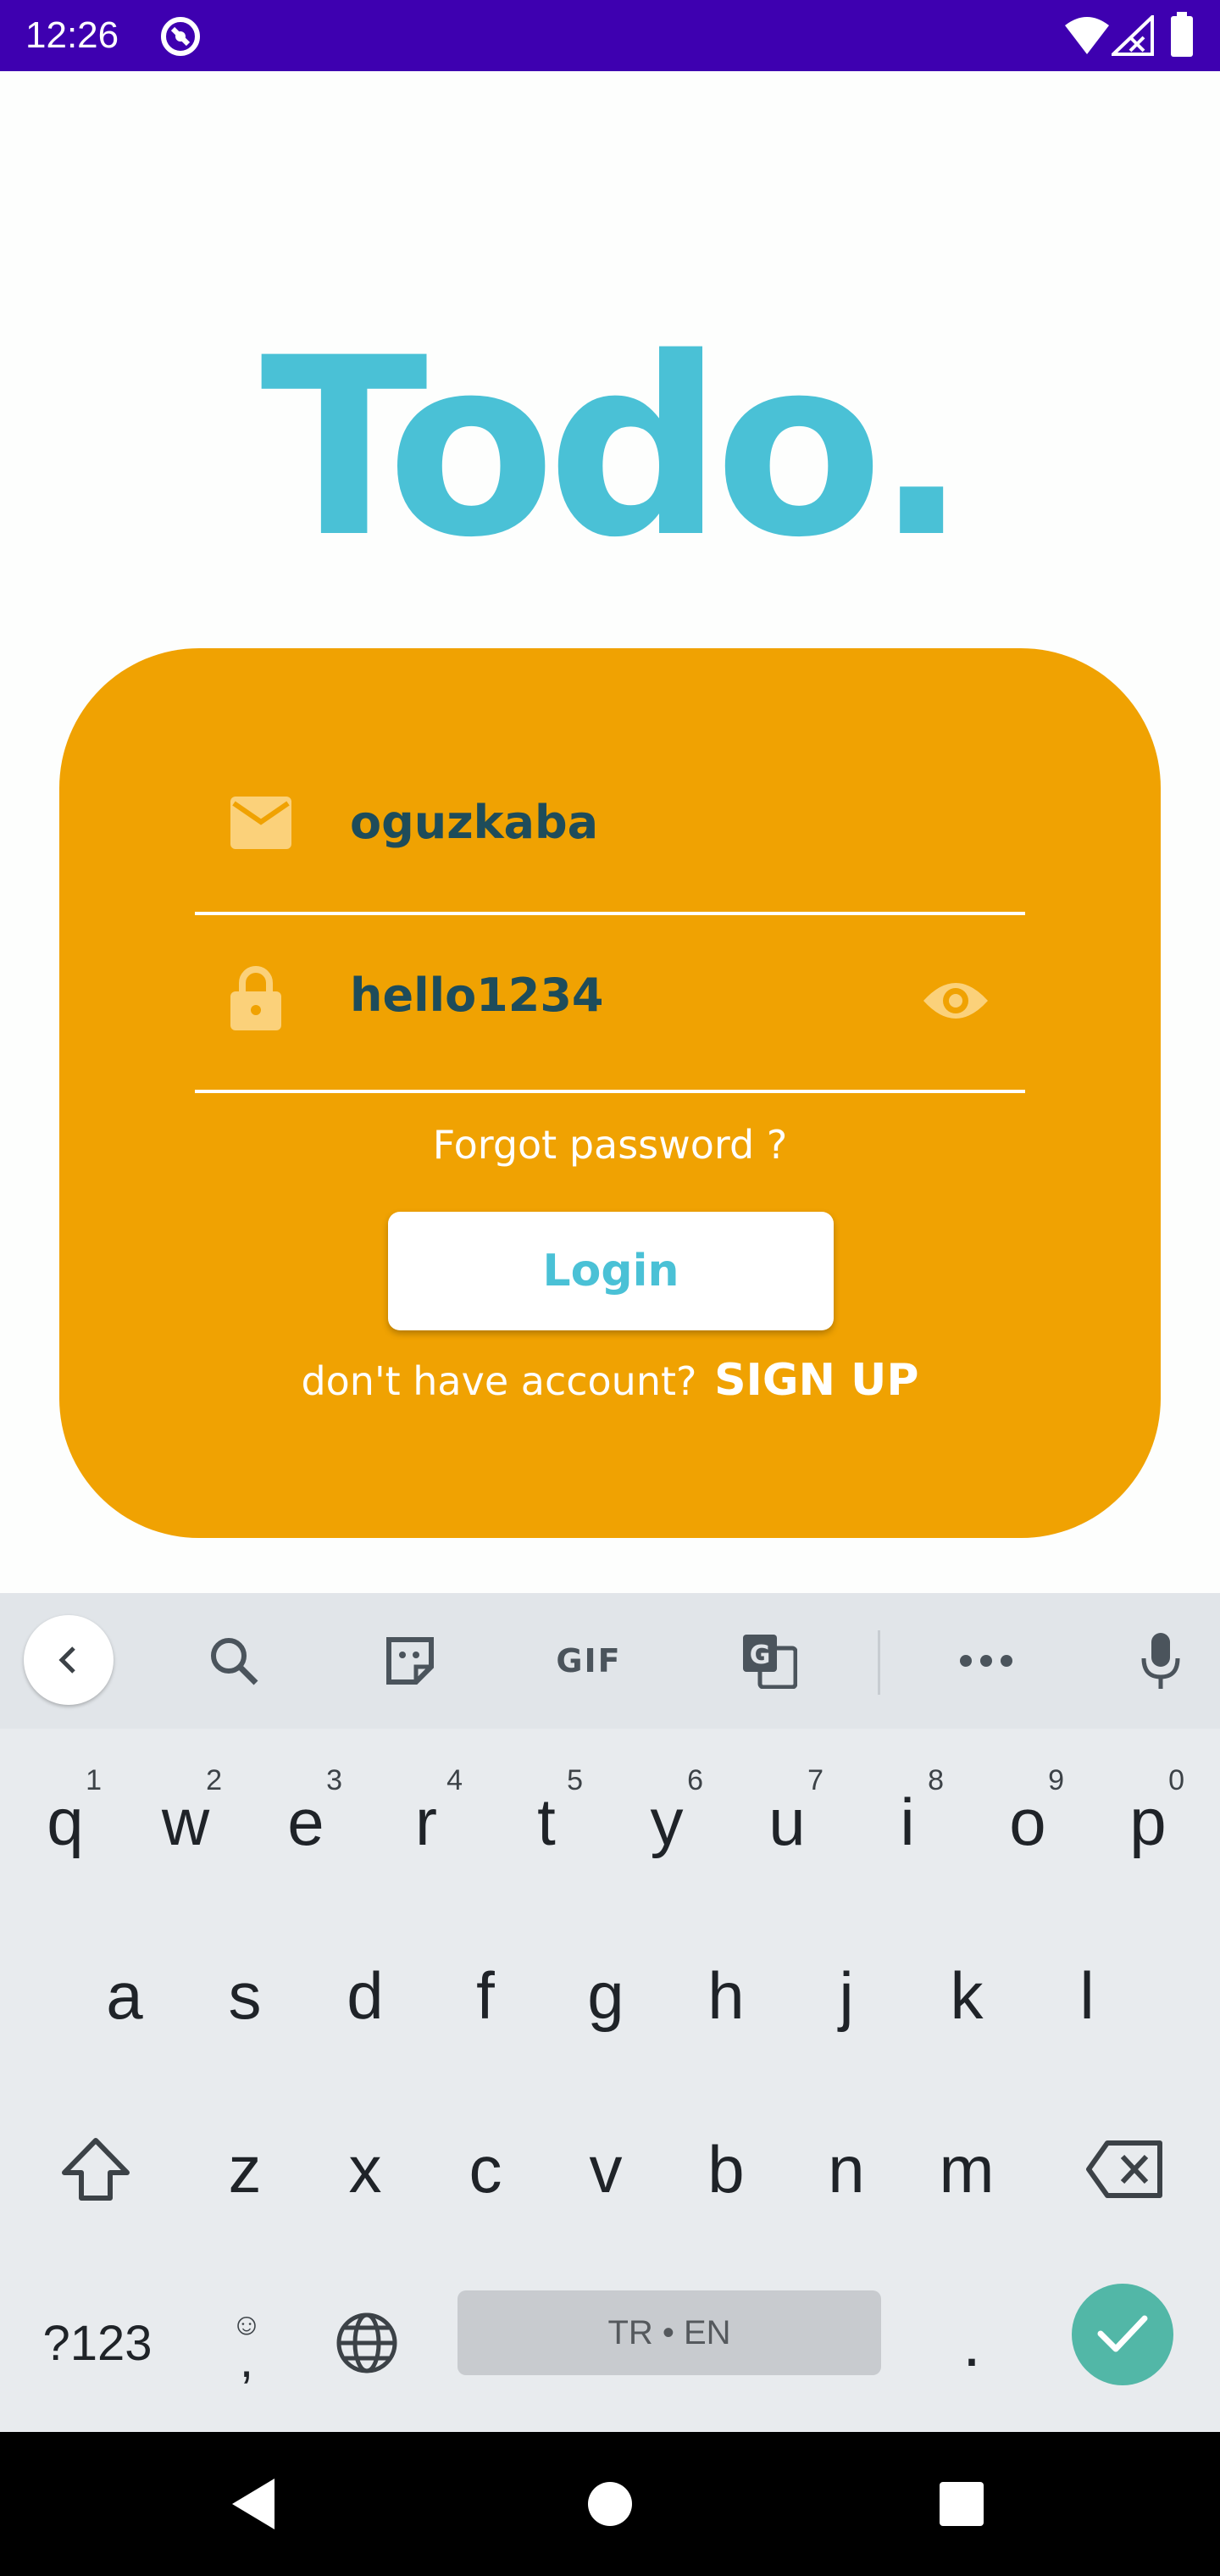 This screenshot has height=2576, width=1220. I want to click on key: y6, so click(667, 1822).